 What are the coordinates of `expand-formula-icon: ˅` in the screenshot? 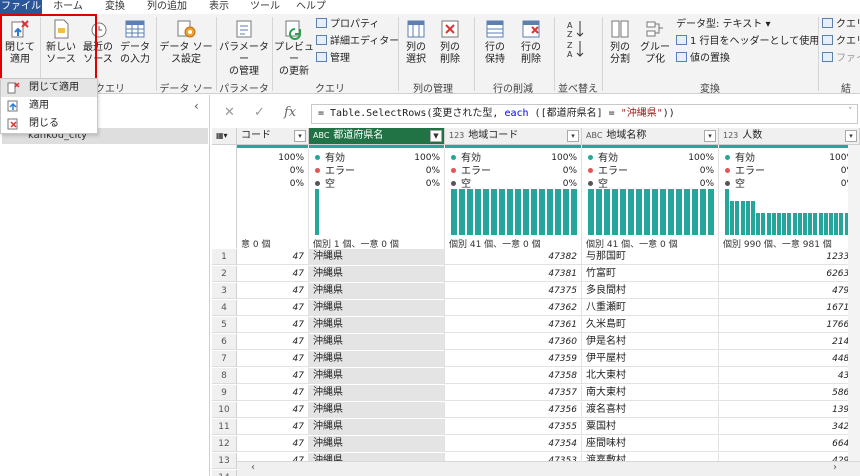 It's located at (850, 112).